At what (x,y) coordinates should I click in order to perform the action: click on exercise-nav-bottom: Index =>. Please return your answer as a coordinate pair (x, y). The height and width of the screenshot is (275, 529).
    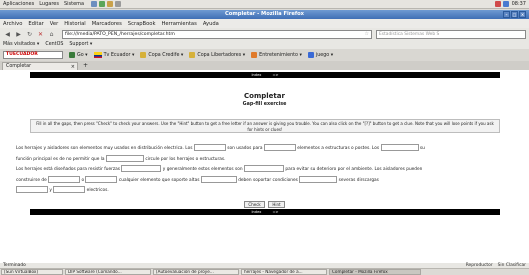
    Looking at the image, I should click on (265, 212).